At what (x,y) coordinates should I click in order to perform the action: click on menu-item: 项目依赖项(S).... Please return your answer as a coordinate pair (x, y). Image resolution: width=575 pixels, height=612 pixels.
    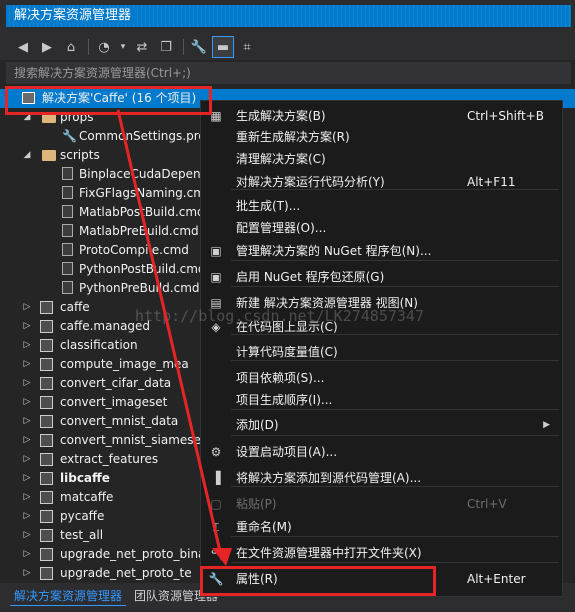
    Looking at the image, I should click on (381, 378).